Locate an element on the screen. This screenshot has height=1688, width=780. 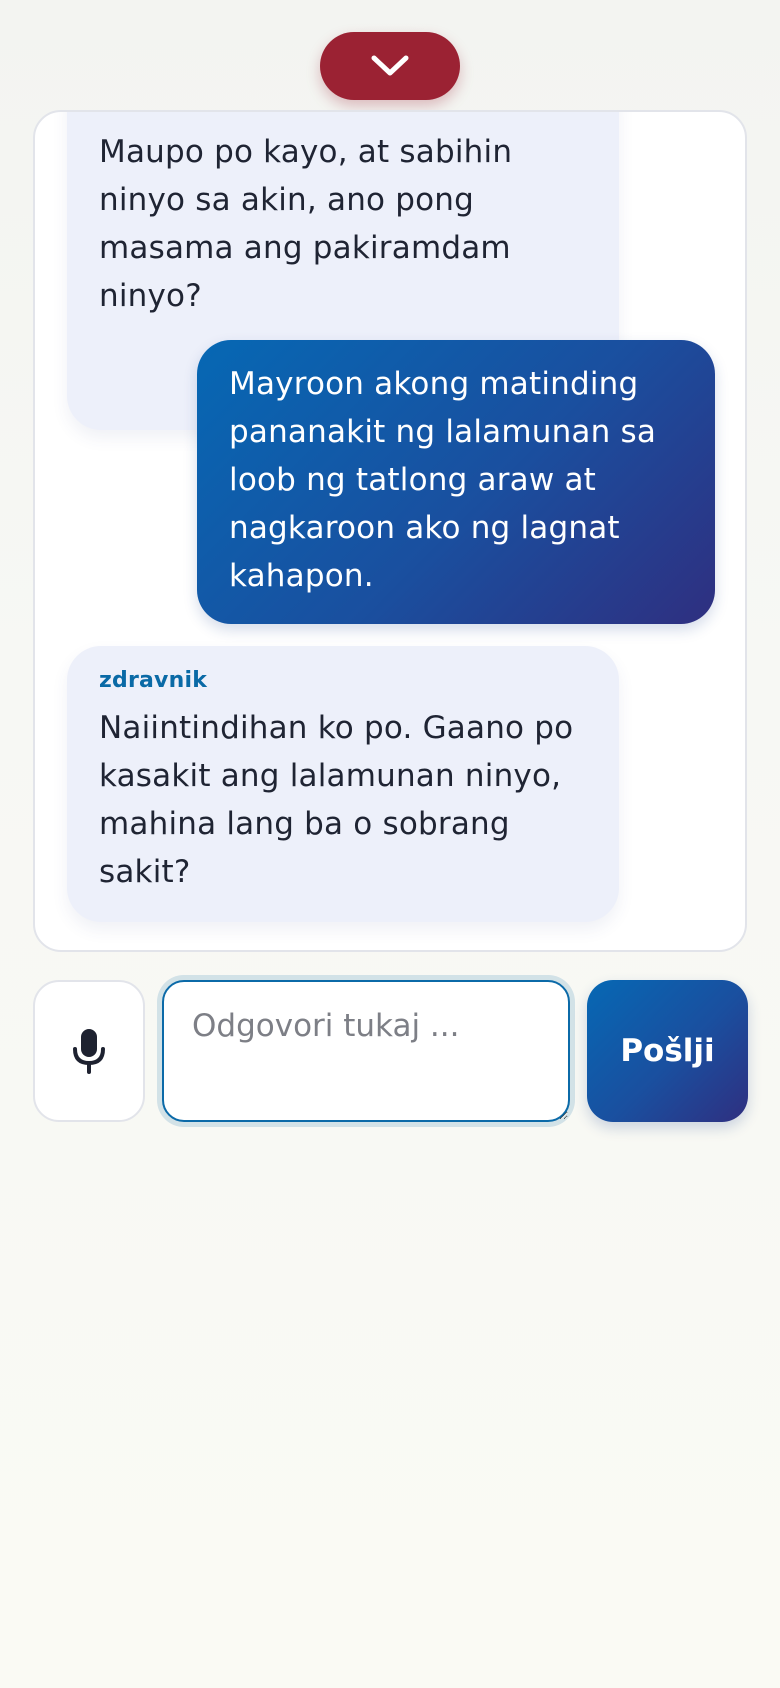
chevron-down-icon is located at coordinates (390, 65).